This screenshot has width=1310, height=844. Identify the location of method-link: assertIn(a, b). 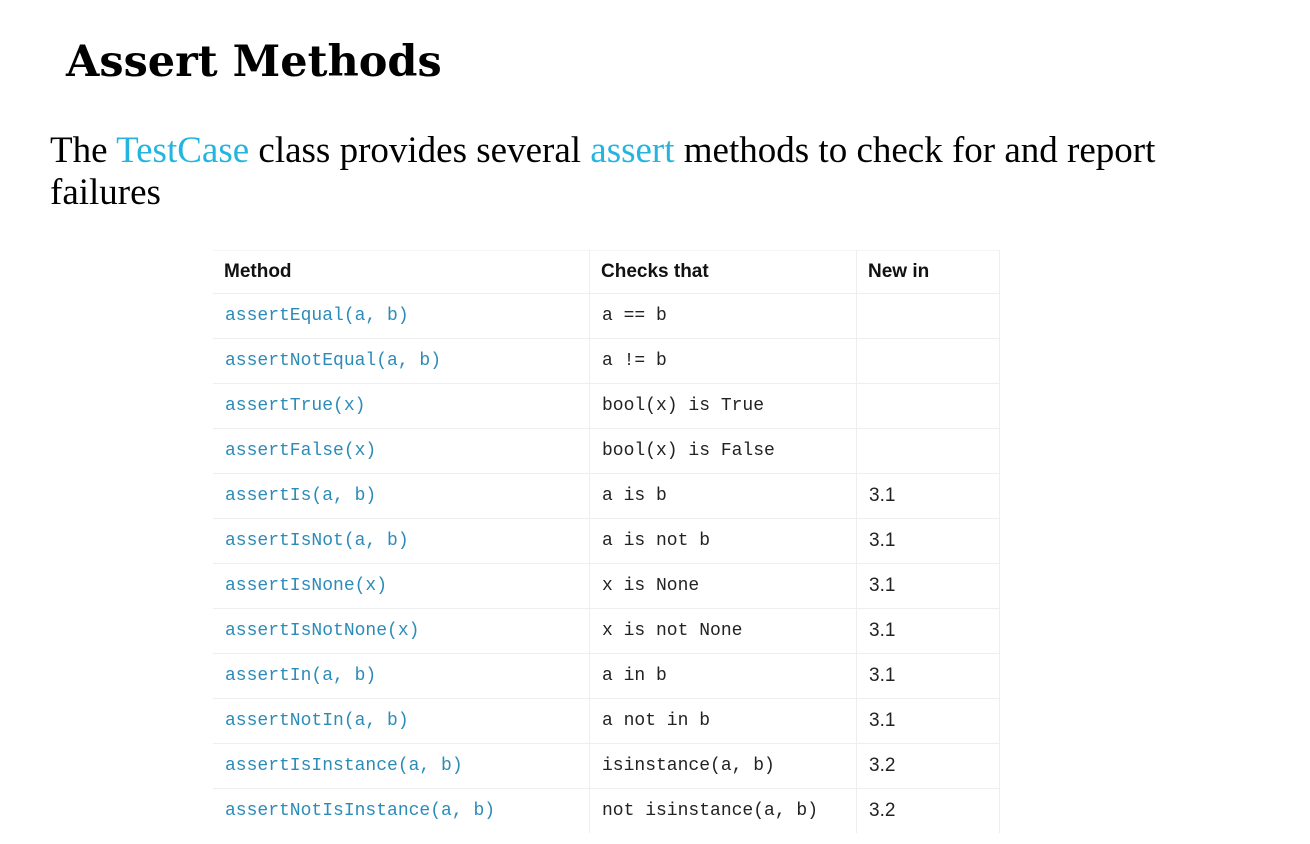
(401, 676).